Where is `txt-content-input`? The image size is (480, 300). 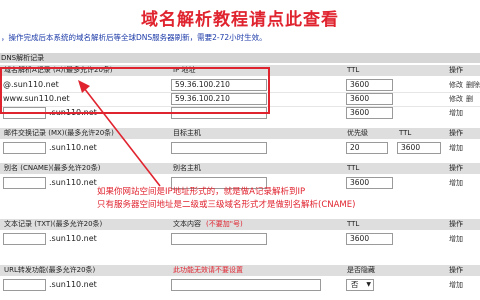
txt-content-input is located at coordinates (219, 239).